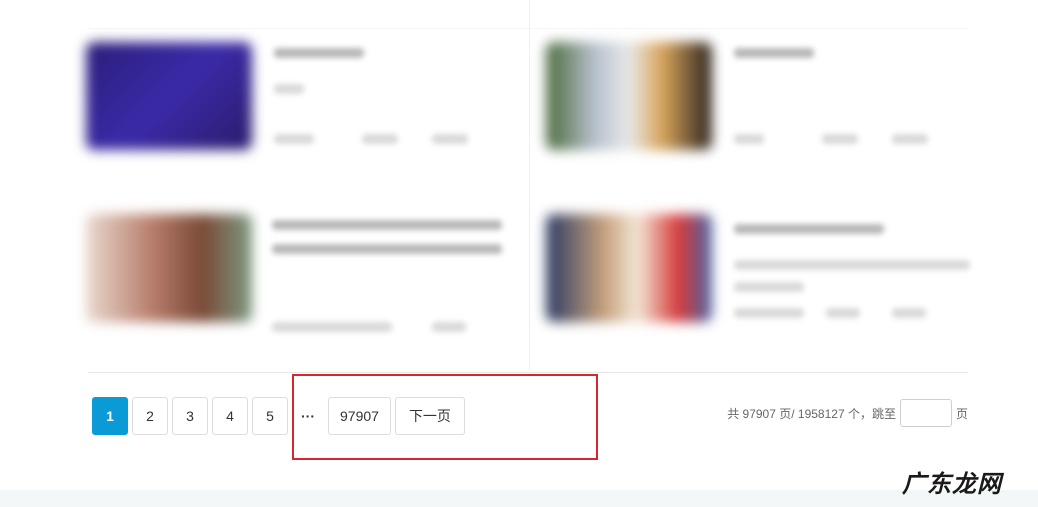 The image size is (1038, 507). Describe the element at coordinates (150, 416) in the screenshot. I see `page-button-2: 2` at that location.